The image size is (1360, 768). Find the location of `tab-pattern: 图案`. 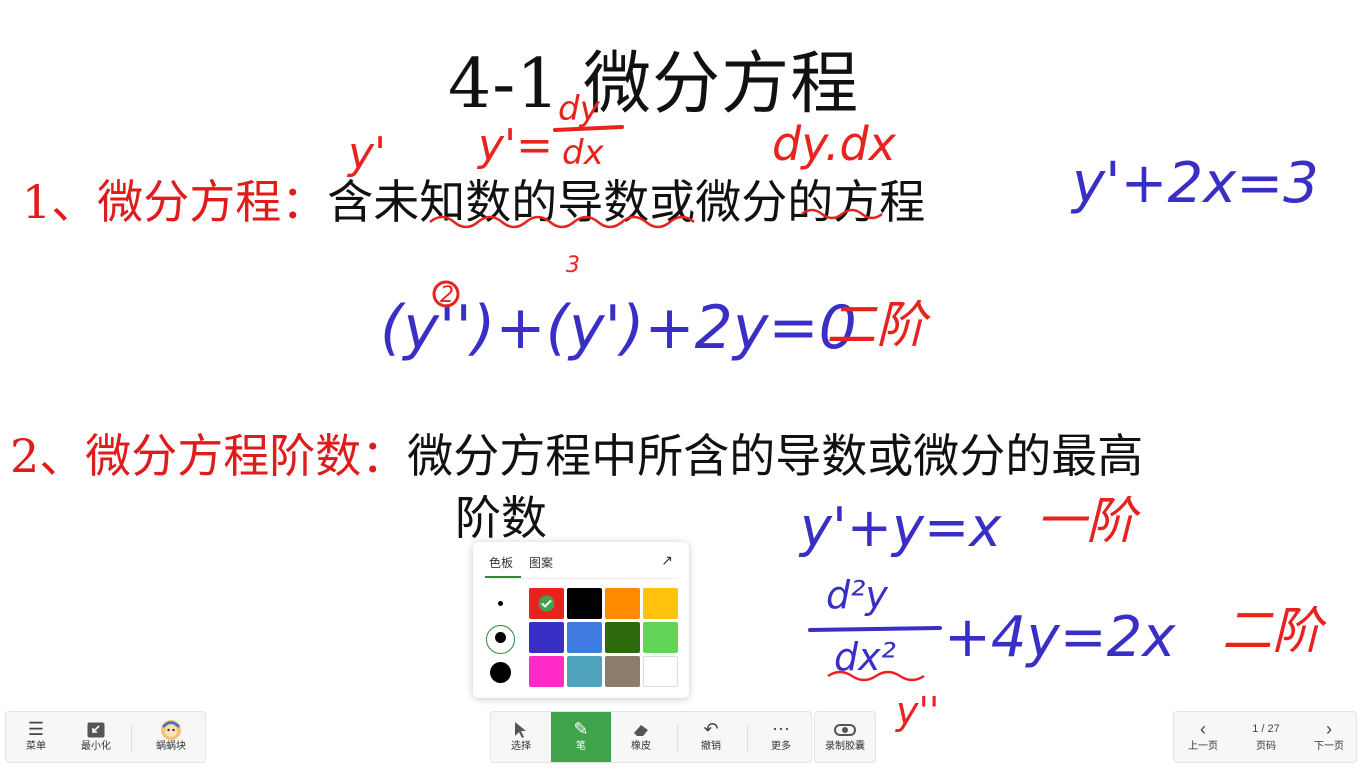

tab-pattern: 图案 is located at coordinates (541, 562).